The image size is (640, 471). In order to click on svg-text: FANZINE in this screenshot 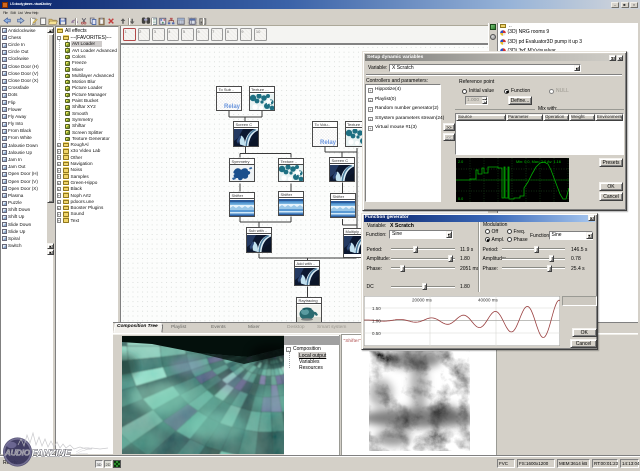, I will do `click(52, 453)`.